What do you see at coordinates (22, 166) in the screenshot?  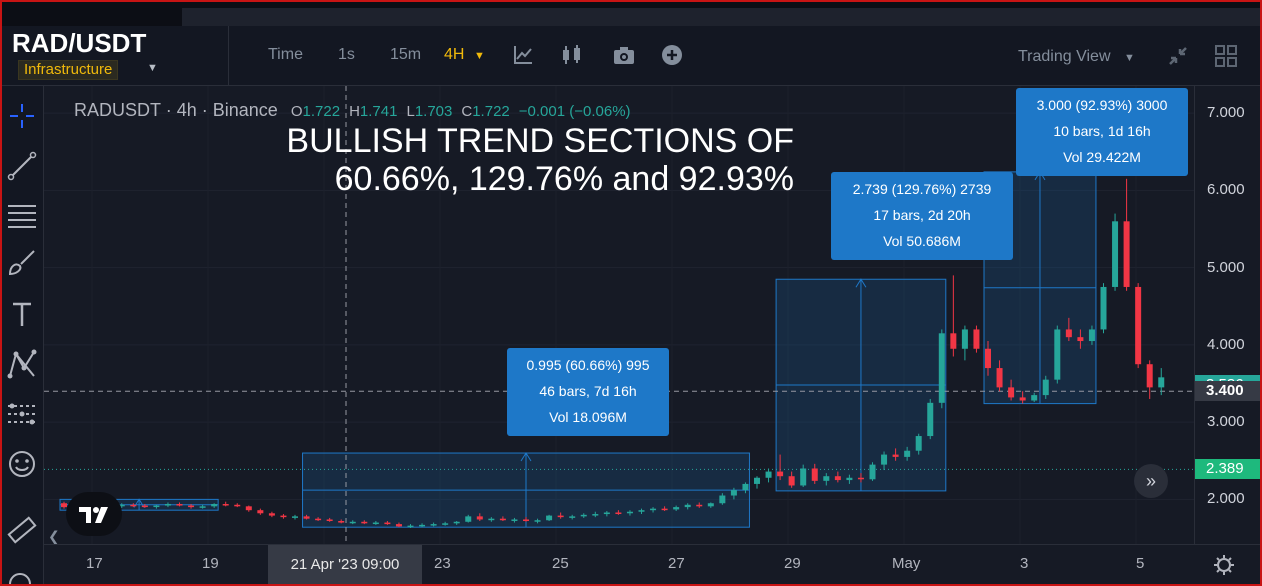 I see `trend-line-icon` at bounding box center [22, 166].